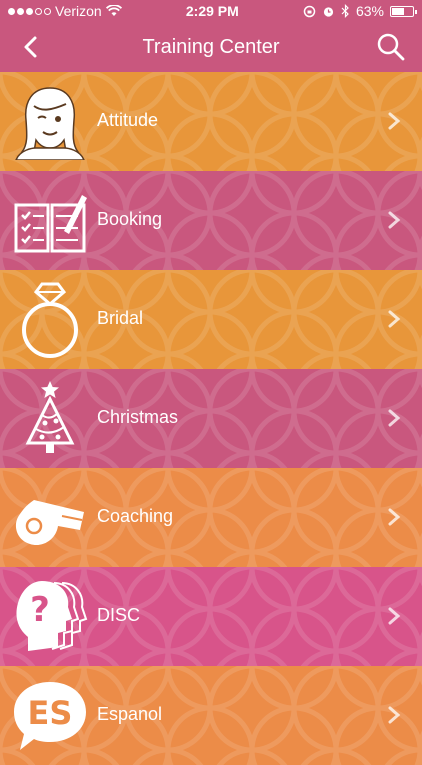  I want to click on list-item: Attitude, so click(211, 121).